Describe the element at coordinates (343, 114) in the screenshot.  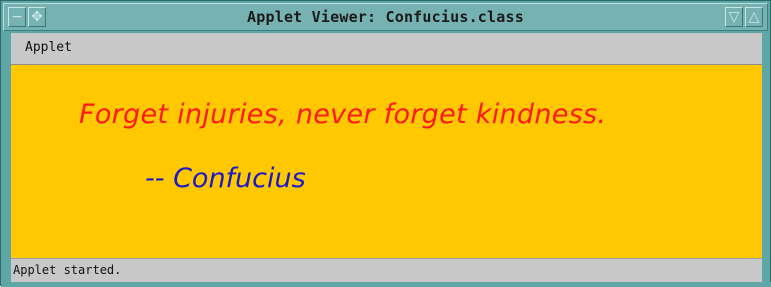
I see `quote-text: Forget injuries, never forget kindness.` at that location.